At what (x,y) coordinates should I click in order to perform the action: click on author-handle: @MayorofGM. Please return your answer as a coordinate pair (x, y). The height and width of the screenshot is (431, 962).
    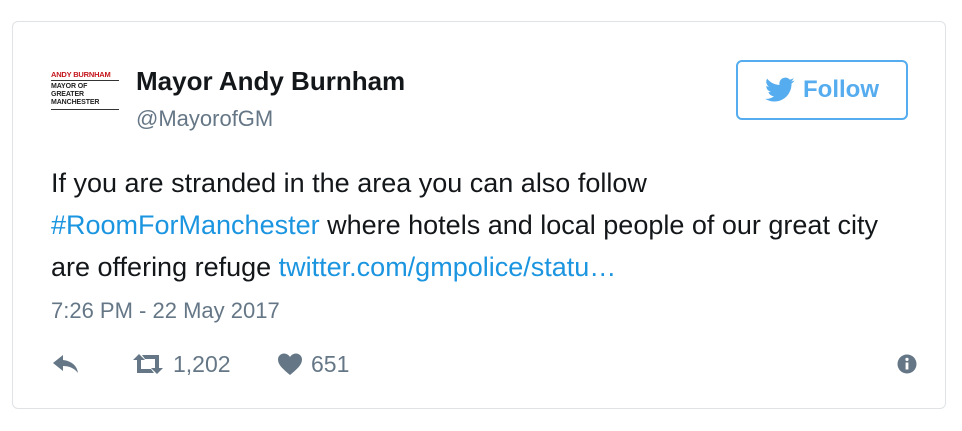
    Looking at the image, I should click on (204, 119).